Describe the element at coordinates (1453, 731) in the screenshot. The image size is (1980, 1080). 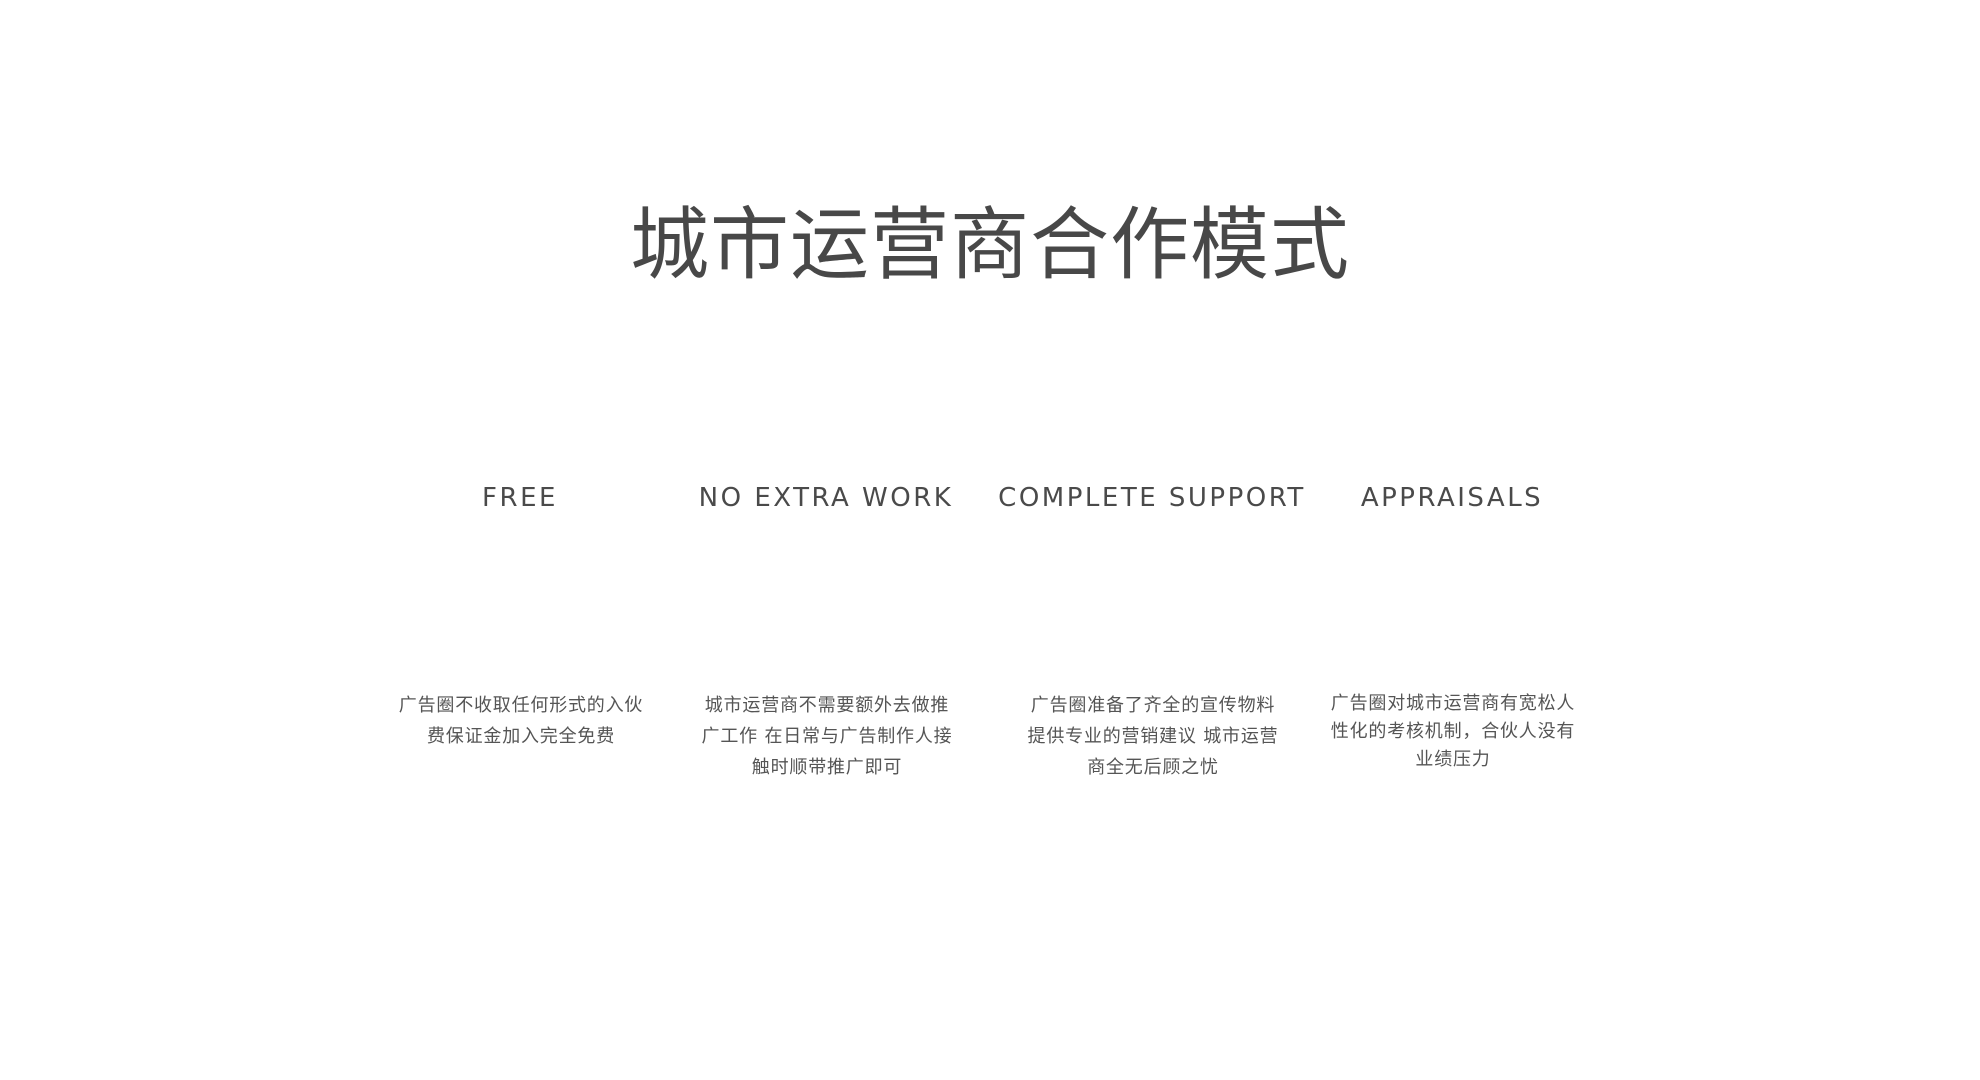
I see `feature-description: 广告圈对城市运营商有宽松人性化的考核机制，合伙人没有业绩压力` at that location.